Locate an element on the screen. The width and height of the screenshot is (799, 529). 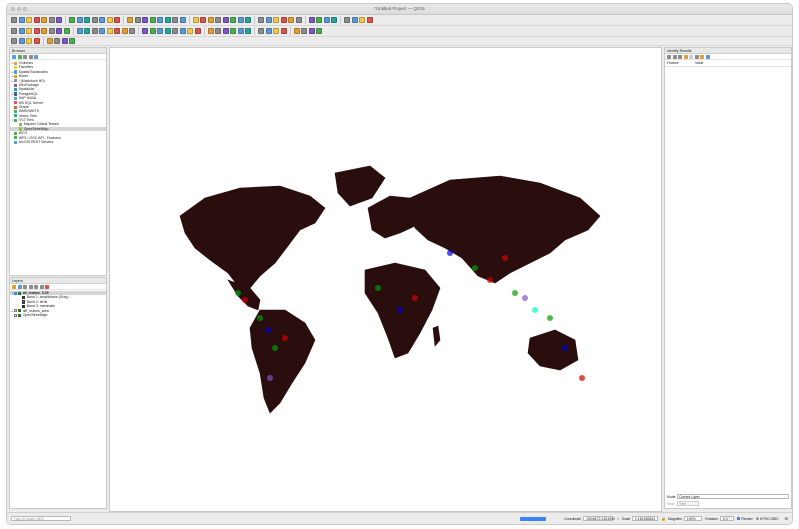
collapse-all-layers-icon is located at coordinates (41, 286).